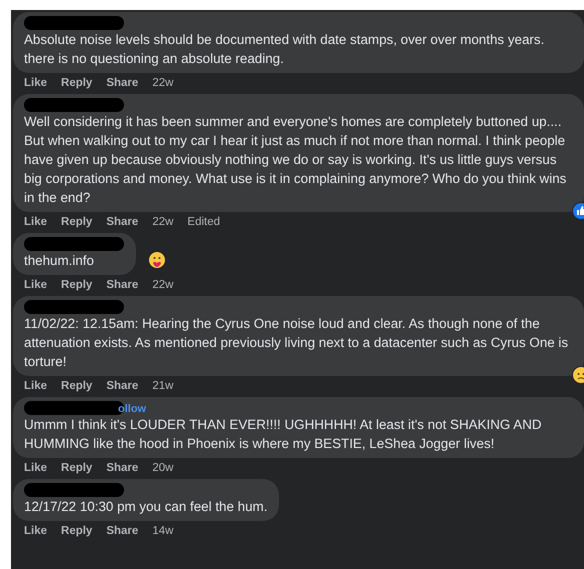 The width and height of the screenshot is (584, 569). I want to click on comment-text: 11/02/22: 12.15am: Hearing the Cyrus One noise loud and clear. As though none of the attenuation exists. As mentioned previously living next to a datacenter such as Cyrus One is torture!, so click(297, 343).